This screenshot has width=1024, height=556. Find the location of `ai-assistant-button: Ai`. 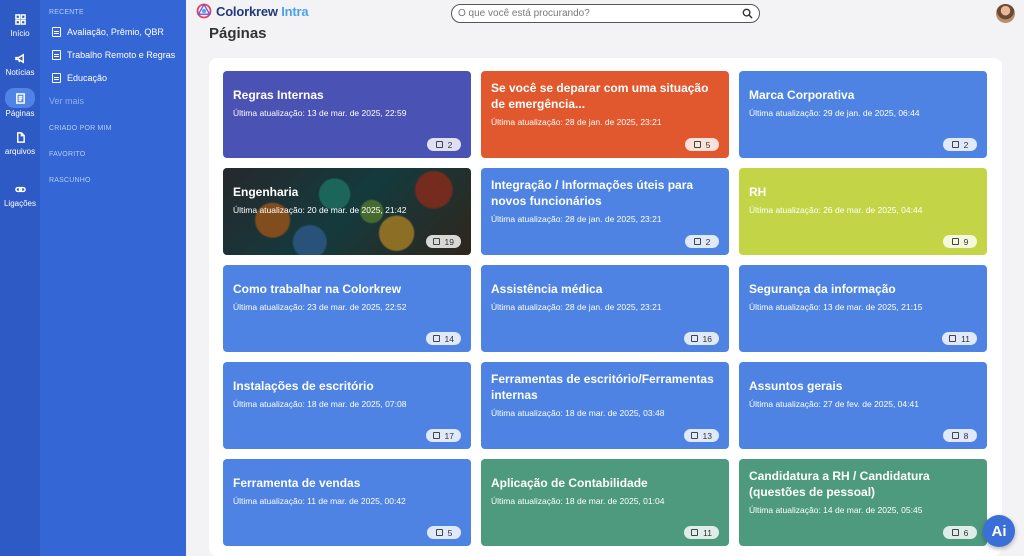

ai-assistant-button: Ai is located at coordinates (999, 531).